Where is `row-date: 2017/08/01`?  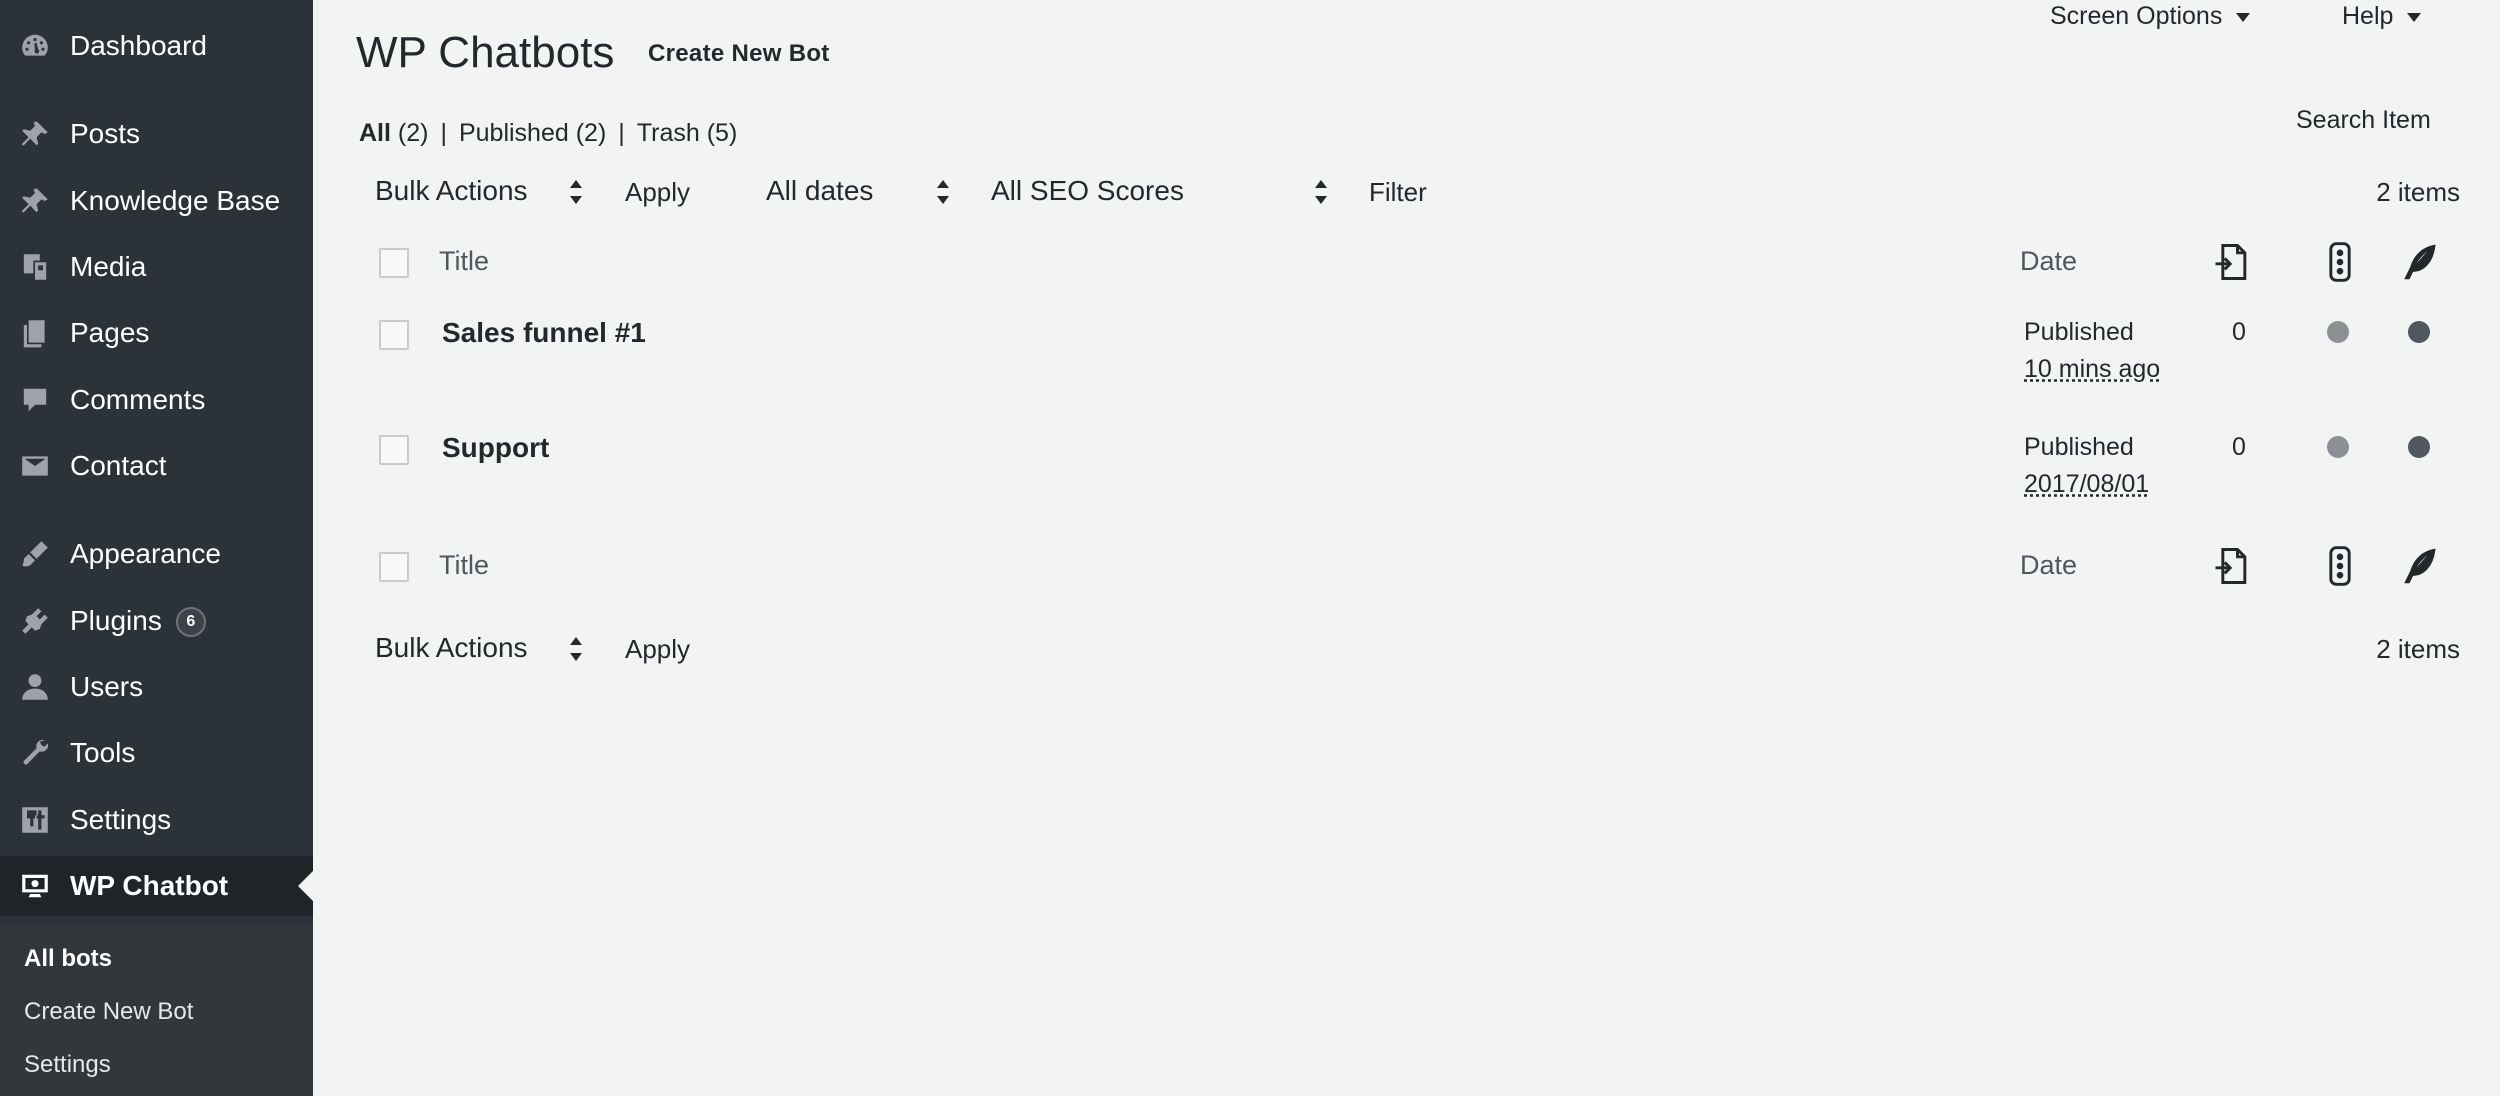 row-date: 2017/08/01 is located at coordinates (2087, 484).